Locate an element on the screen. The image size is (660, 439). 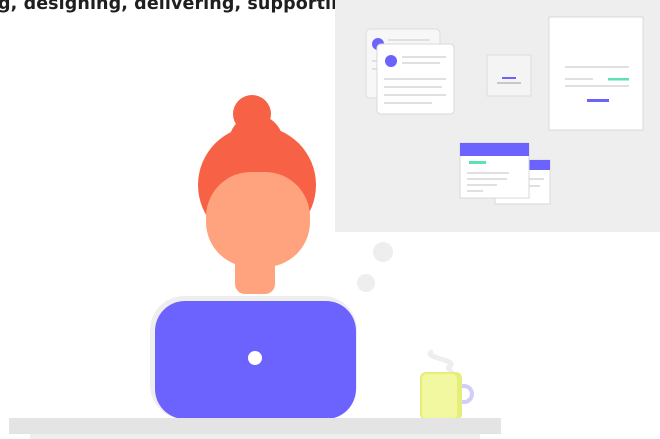
page-card is located at coordinates (596, 73).